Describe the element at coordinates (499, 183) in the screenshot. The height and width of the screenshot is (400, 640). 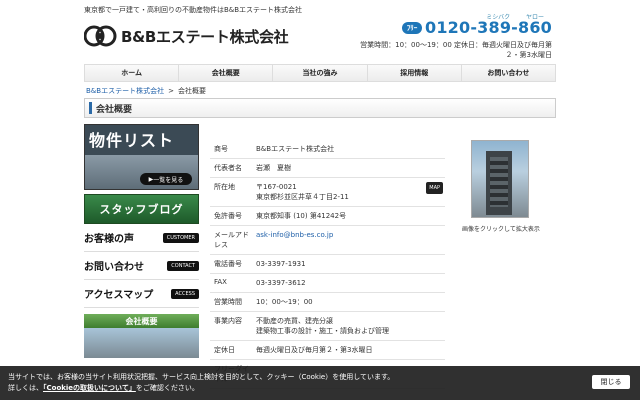
I see `building-image` at that location.